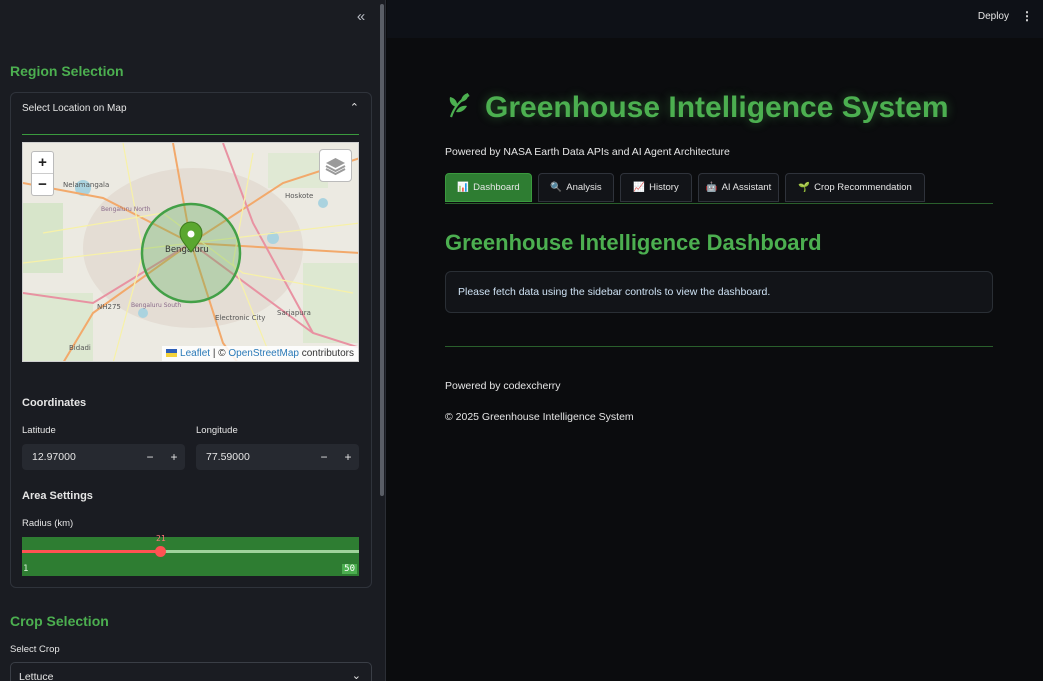 Image resolution: width=1043 pixels, height=681 pixels. Describe the element at coordinates (42, 185) in the screenshot. I see `zoom-out-button: −` at that location.